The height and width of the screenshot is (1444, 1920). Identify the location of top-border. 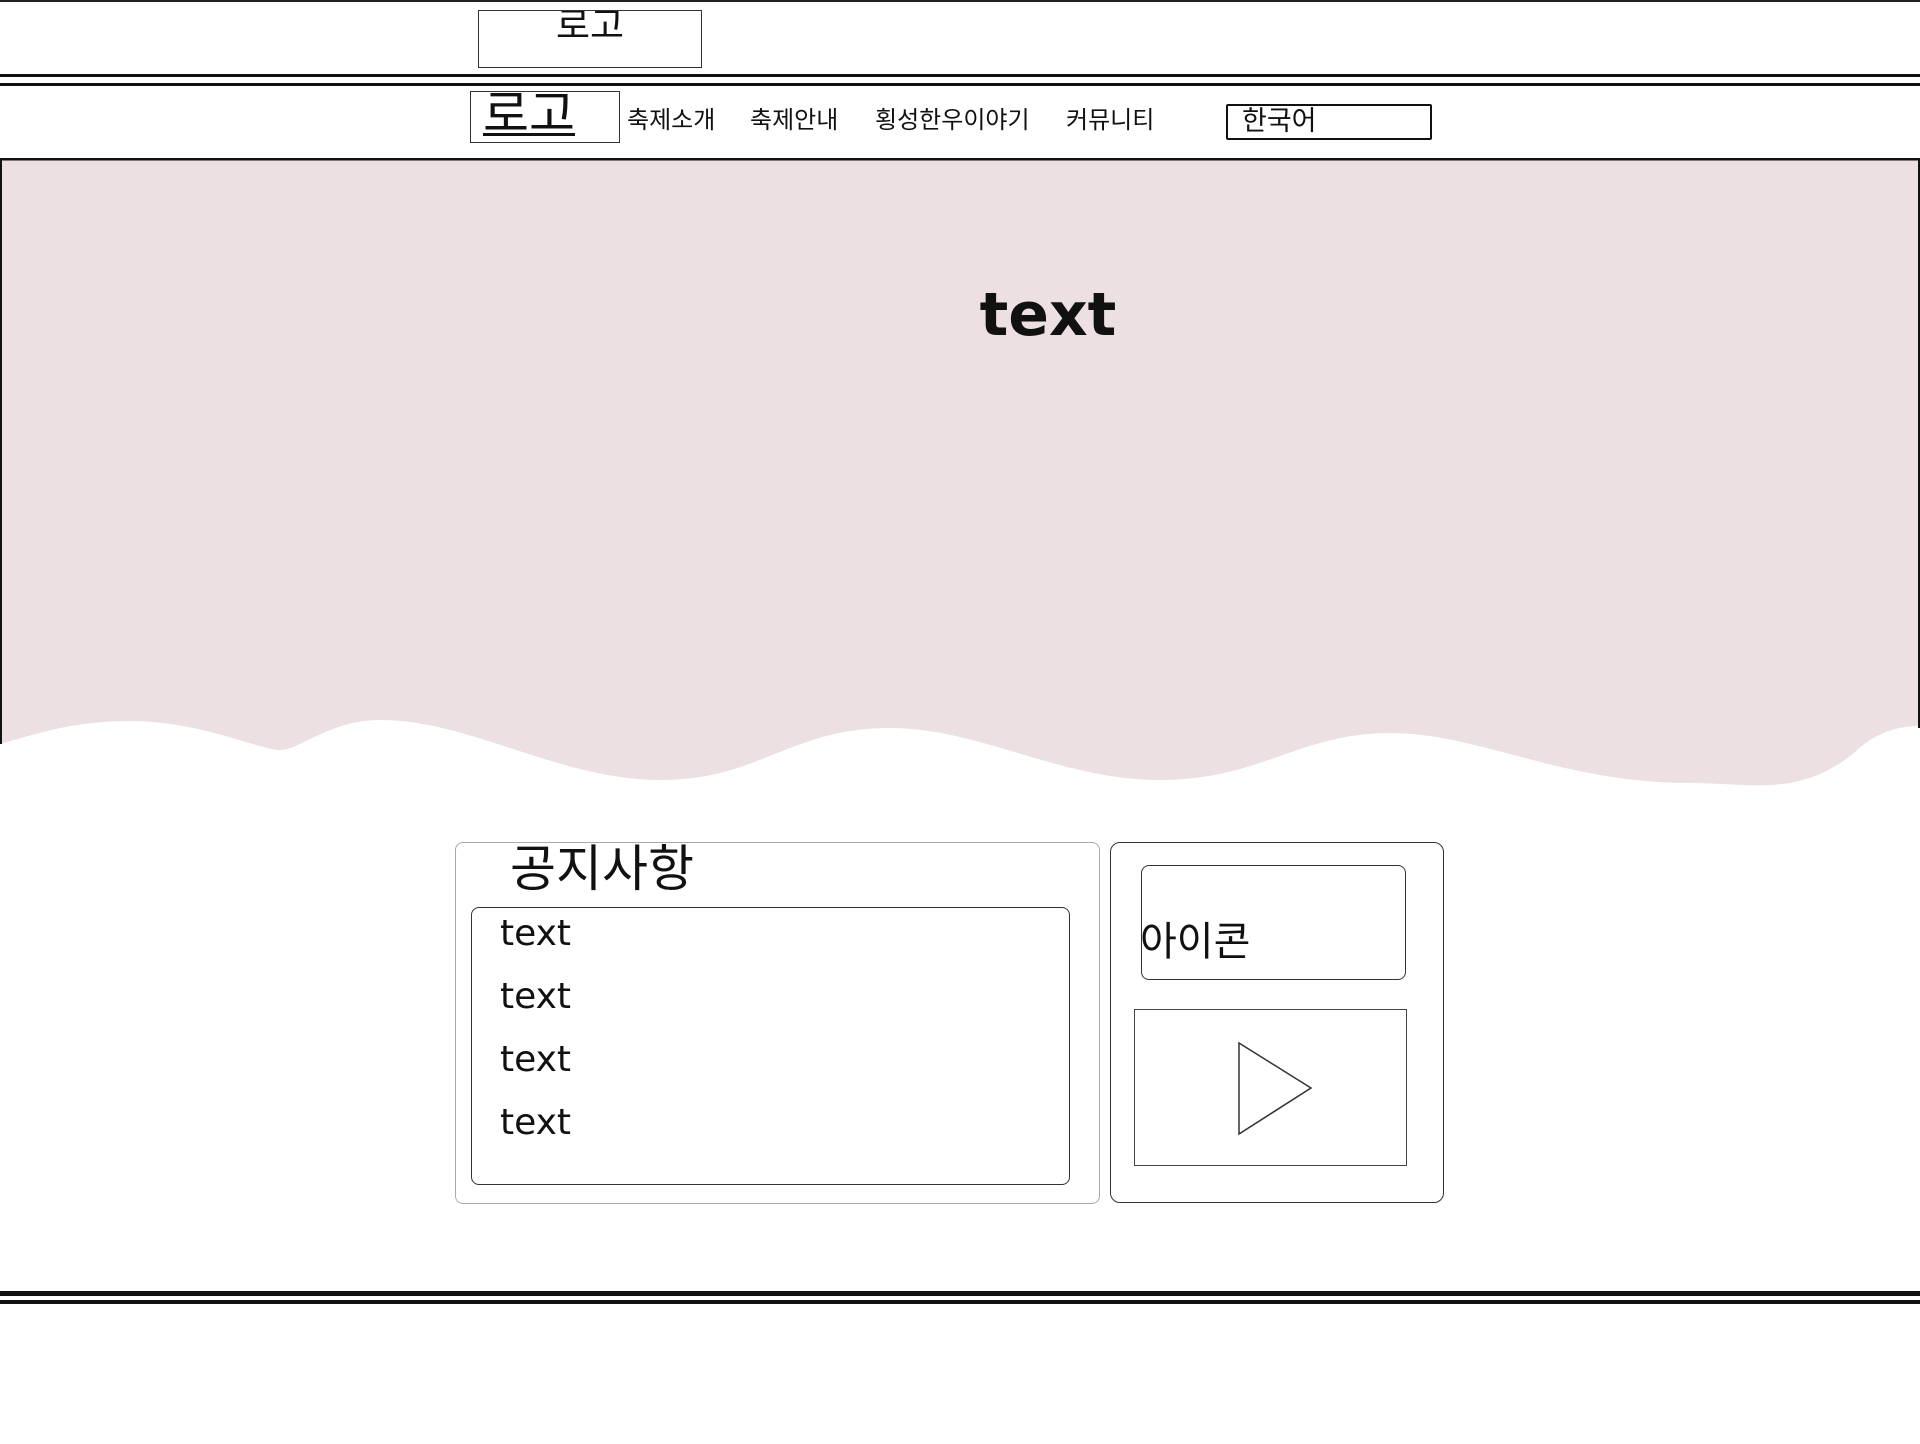
(960, 1).